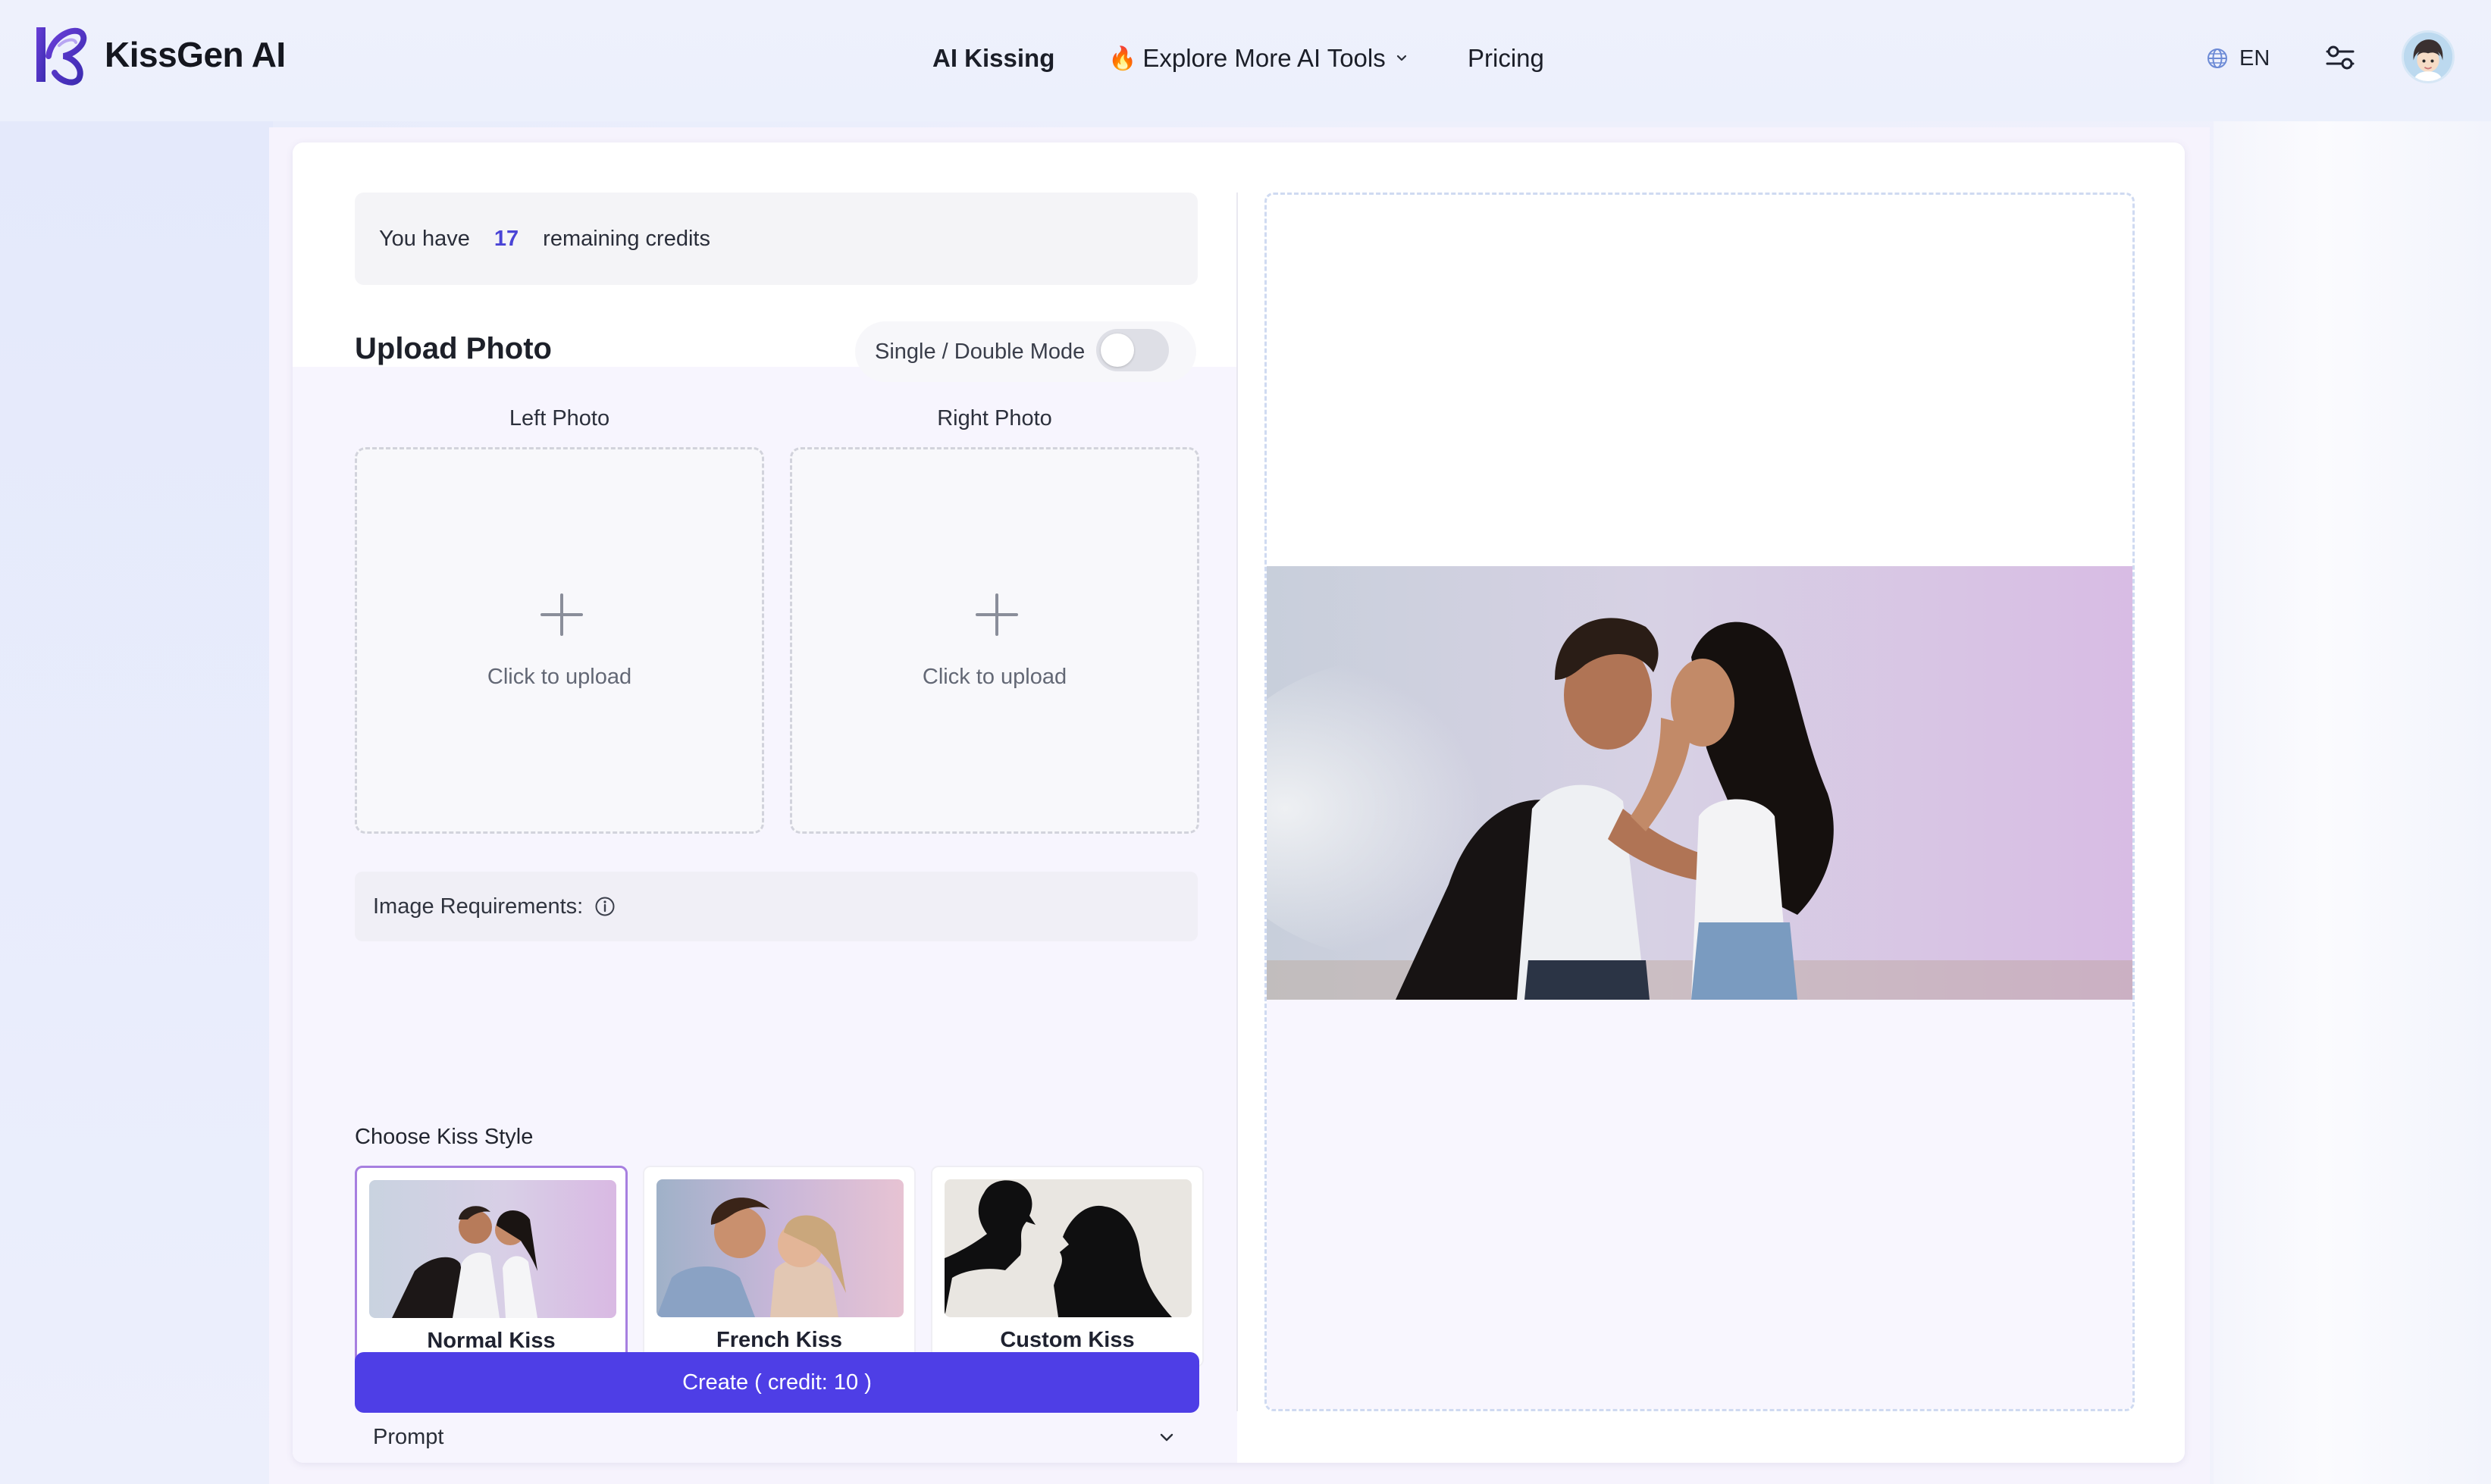 Image resolution: width=2491 pixels, height=1484 pixels. I want to click on sliders-icon, so click(2340, 58).